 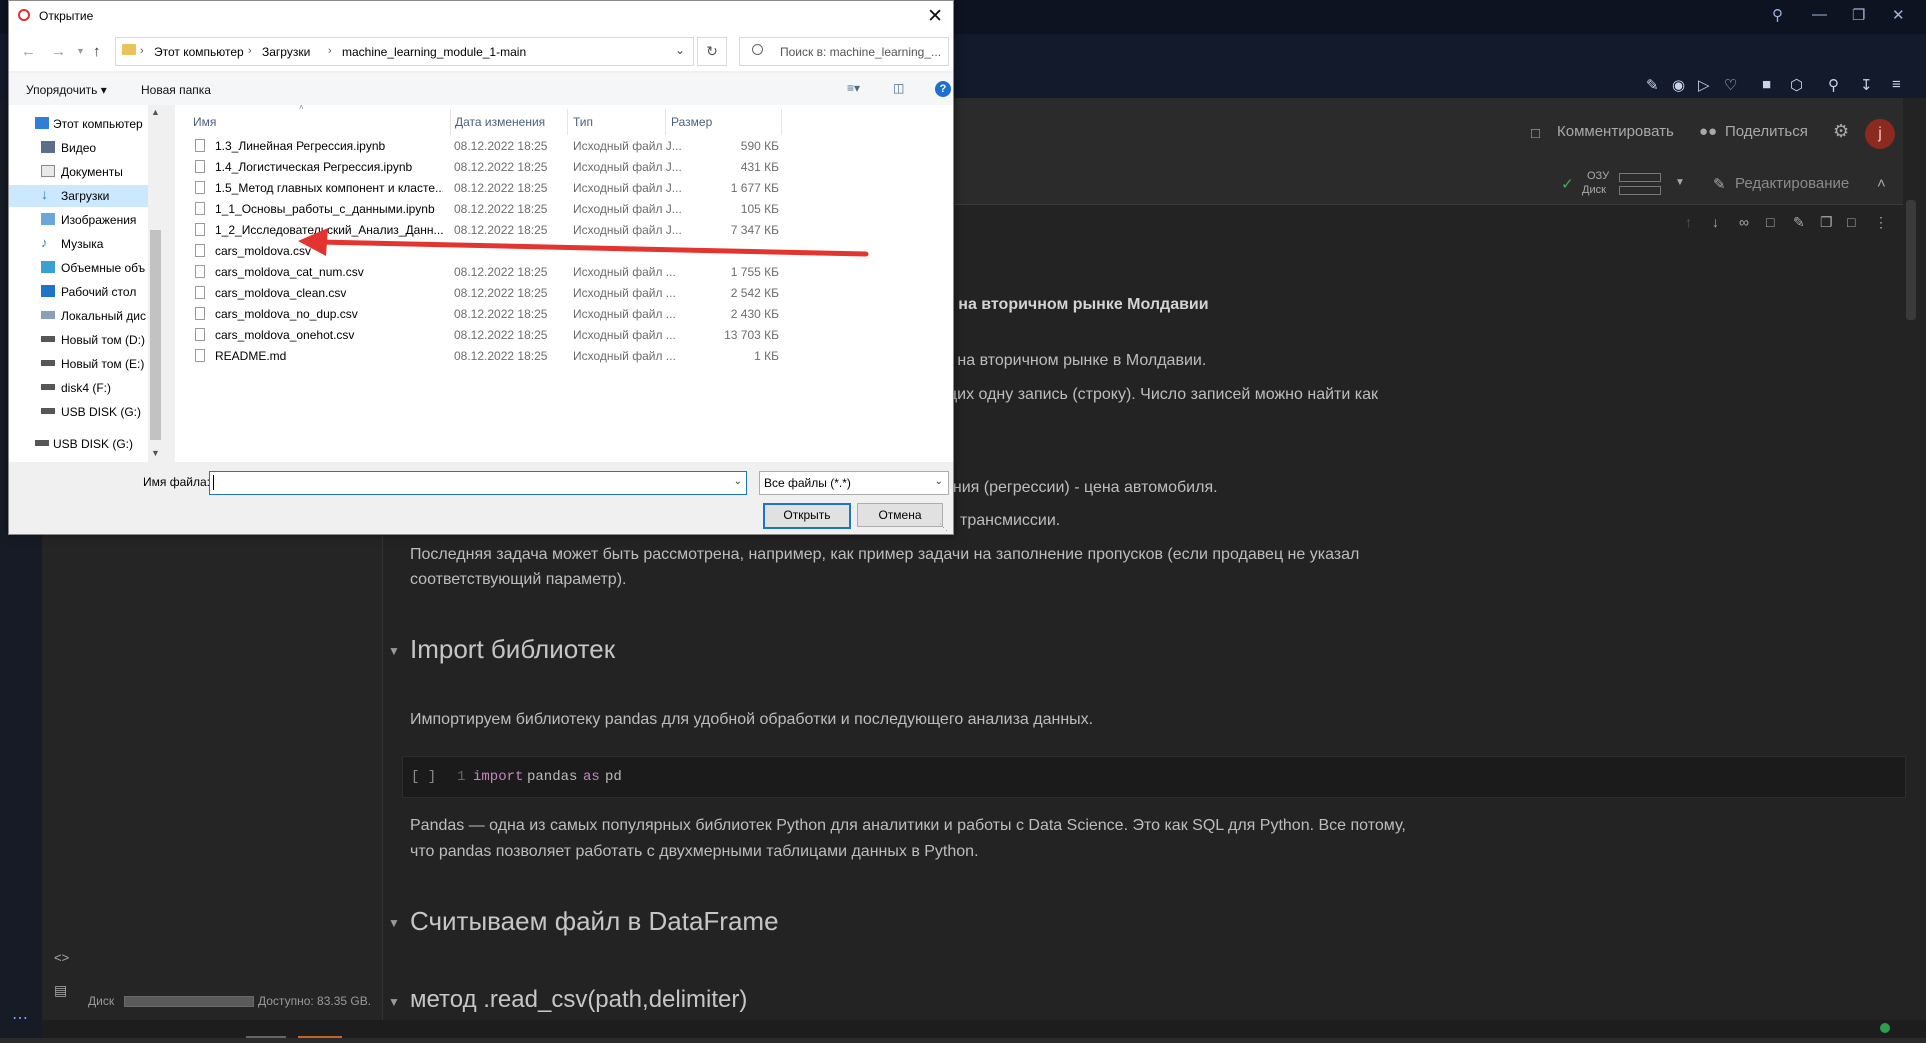 I want to click on column-header-date: Дата изменения, so click(x=500, y=122).